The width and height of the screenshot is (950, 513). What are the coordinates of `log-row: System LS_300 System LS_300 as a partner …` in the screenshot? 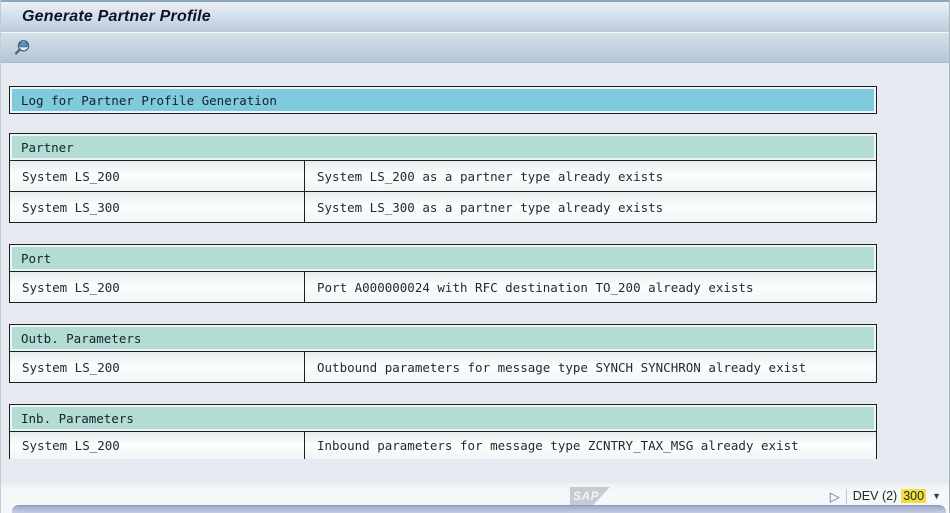 It's located at (443, 206).